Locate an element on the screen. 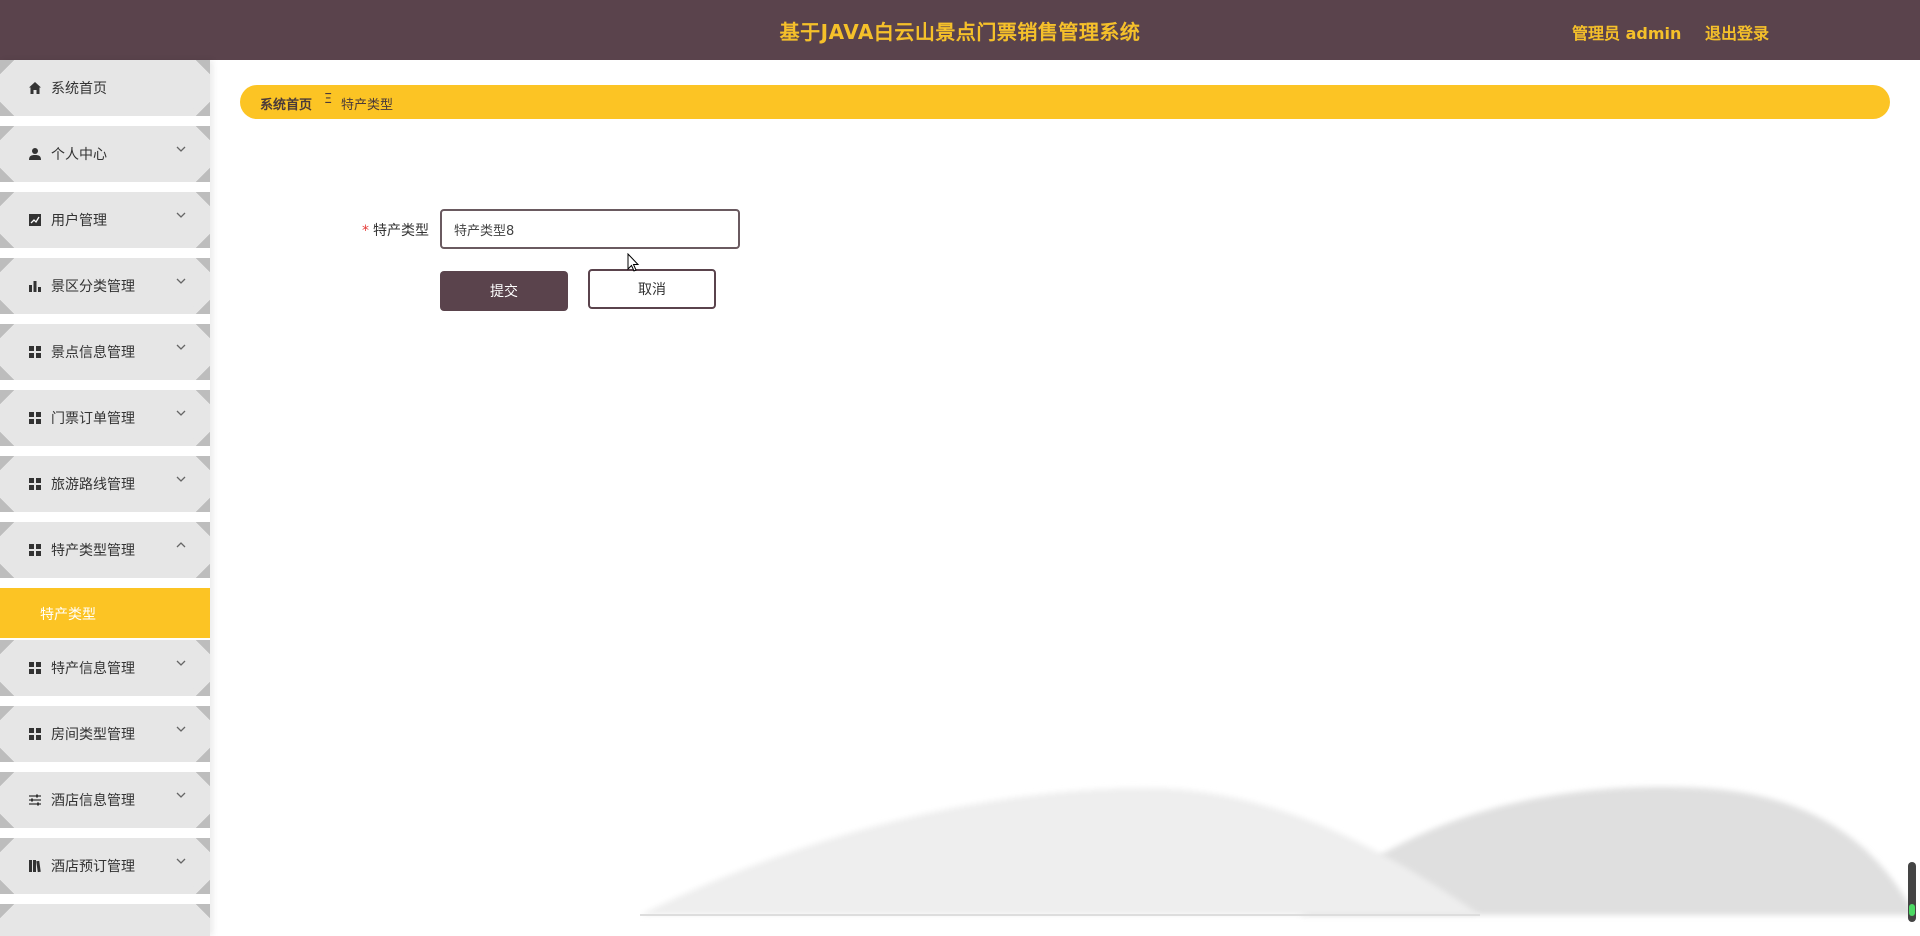 This screenshot has height=936, width=1920. sidebar-item-bg is located at coordinates (105, 922).